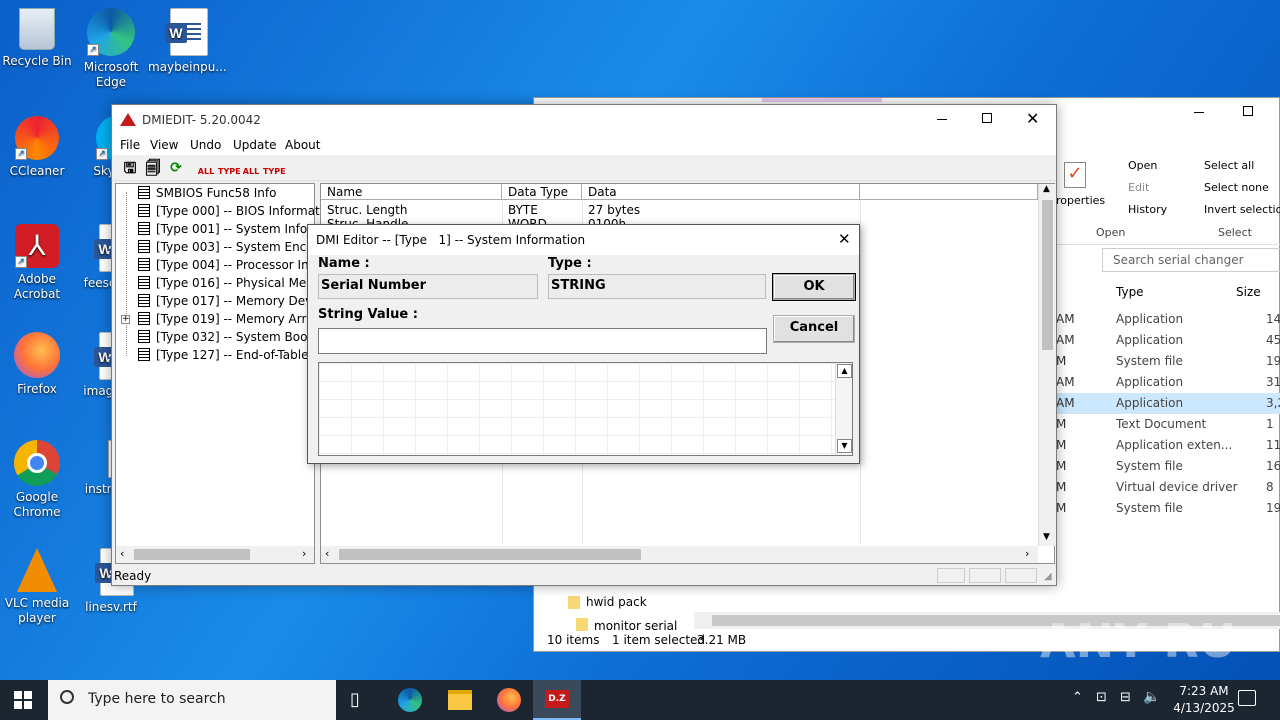  I want to click on grid-cell: Struc. Length, so click(367, 210).